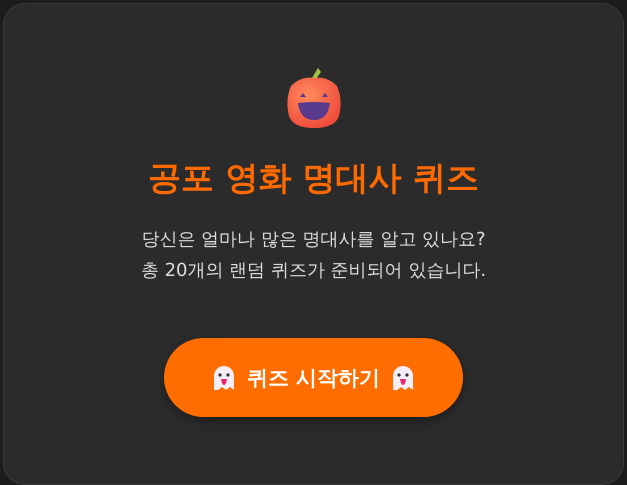 The width and height of the screenshot is (627, 485). I want to click on quiz-title: 공포 영화 명대사 퀴즈, so click(314, 178).